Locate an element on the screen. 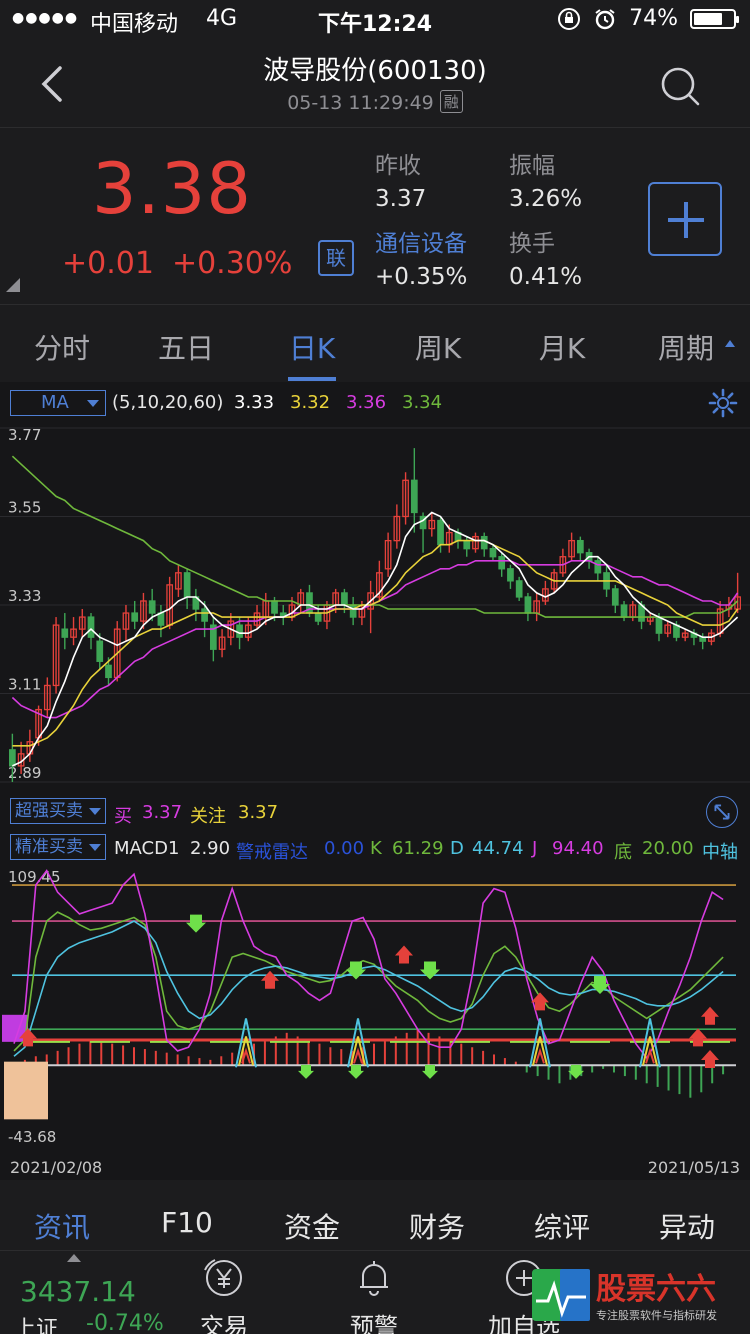 This screenshot has height=1334, width=750. ma20-value: 3.36 is located at coordinates (366, 402).